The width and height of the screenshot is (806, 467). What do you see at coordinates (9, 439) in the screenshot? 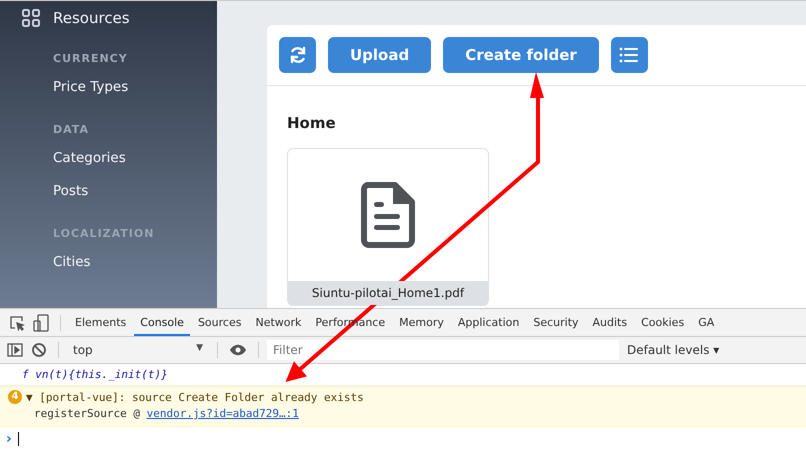
I see `prompt-symbol: ›` at bounding box center [9, 439].